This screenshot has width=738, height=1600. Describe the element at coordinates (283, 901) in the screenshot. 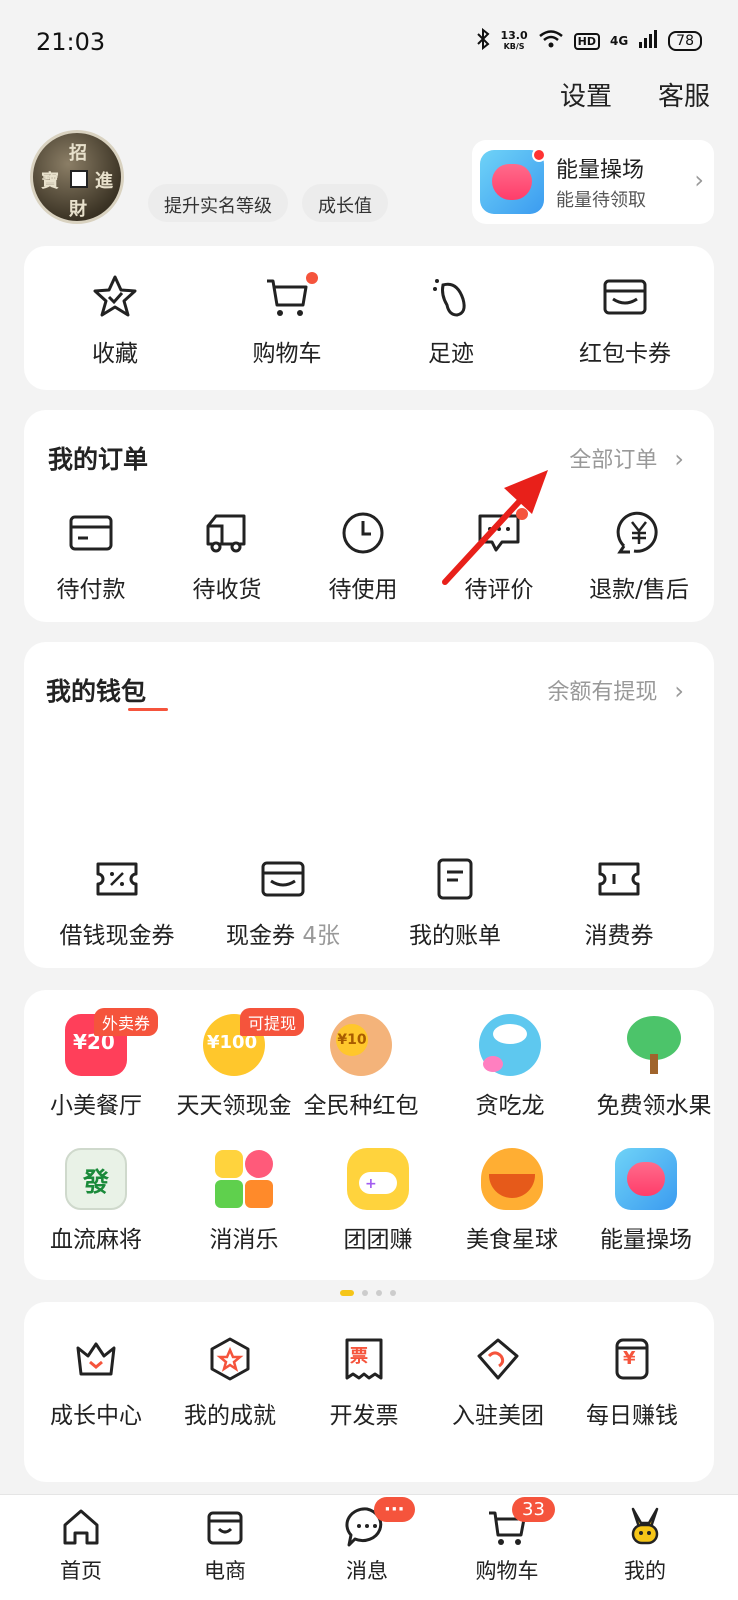

I see `cash-coupon: 现金券 4张` at that location.